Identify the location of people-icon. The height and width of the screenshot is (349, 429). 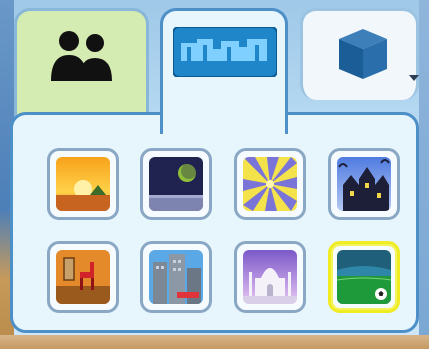
(81, 56).